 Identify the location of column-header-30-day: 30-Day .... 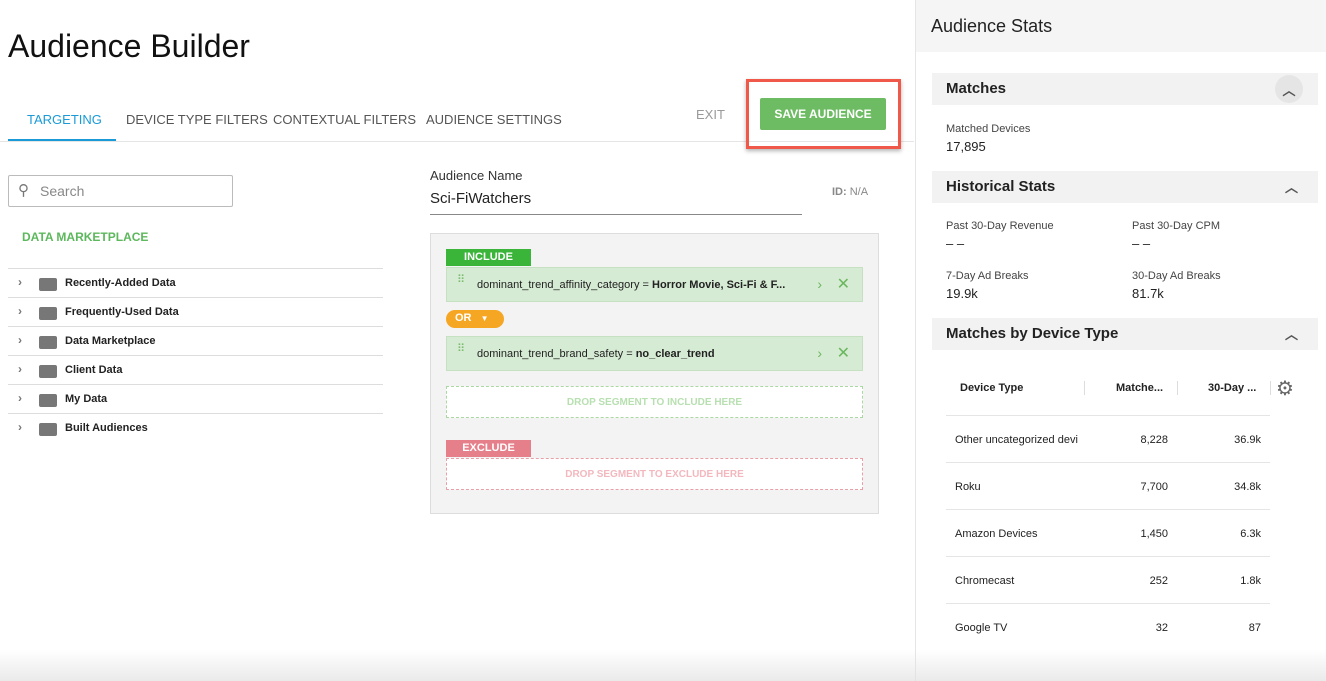
(1232, 388).